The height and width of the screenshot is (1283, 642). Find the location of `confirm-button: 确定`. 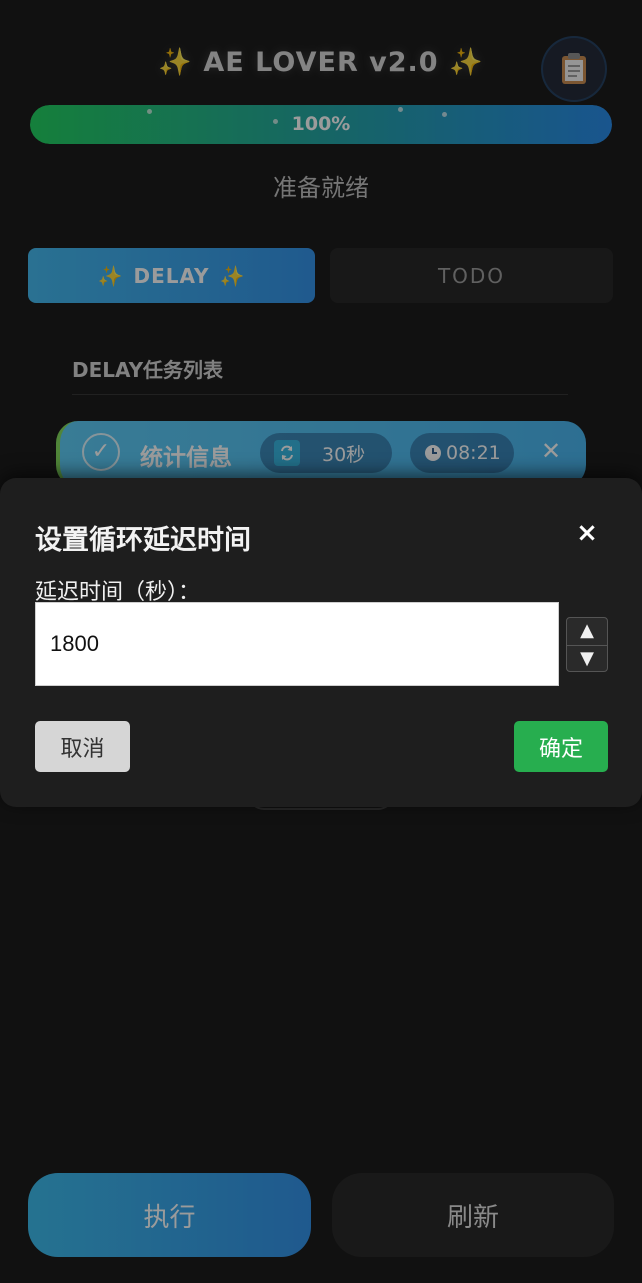

confirm-button: 确定 is located at coordinates (561, 746).